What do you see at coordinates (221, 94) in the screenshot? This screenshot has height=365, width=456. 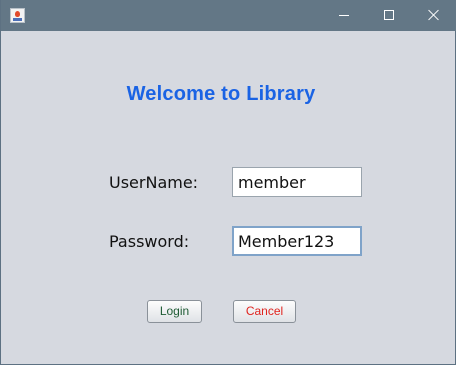 I see `welcome-heading: Welcome to Library` at bounding box center [221, 94].